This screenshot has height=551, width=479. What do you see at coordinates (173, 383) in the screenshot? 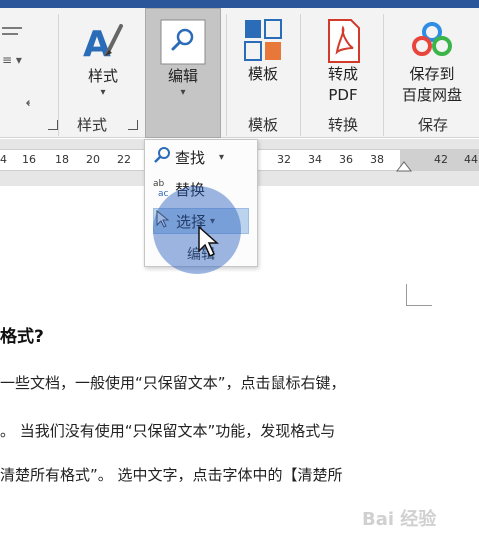
I see `doc-line: 一些文档，一般使用“只保留文本”，点击鼠标右键，` at bounding box center [173, 383].